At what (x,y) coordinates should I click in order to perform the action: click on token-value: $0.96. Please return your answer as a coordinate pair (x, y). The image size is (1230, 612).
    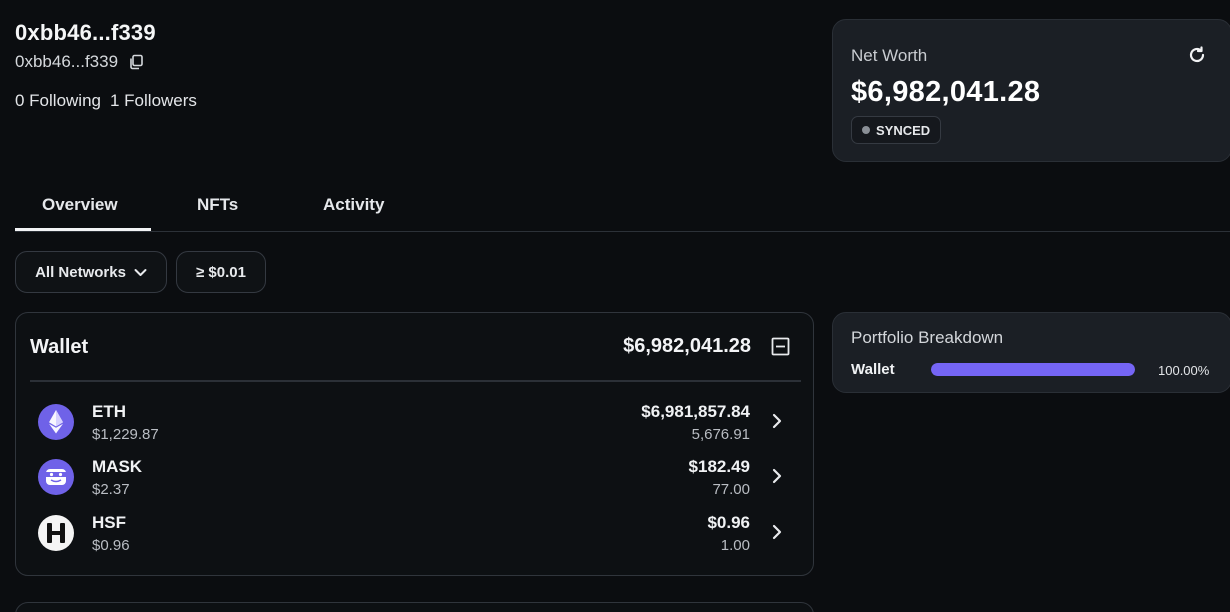
    Looking at the image, I should click on (728, 522).